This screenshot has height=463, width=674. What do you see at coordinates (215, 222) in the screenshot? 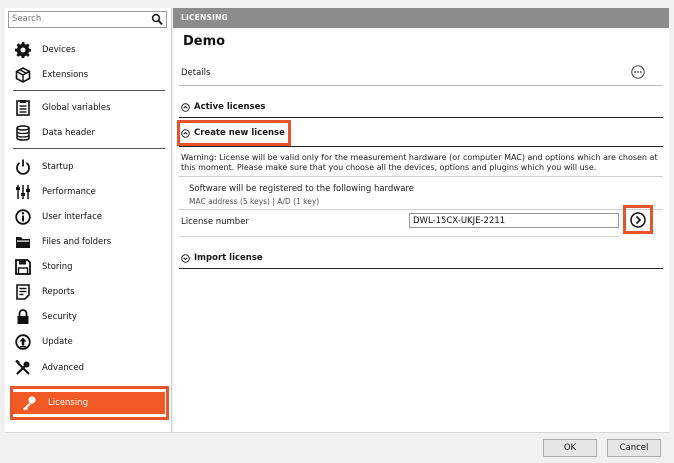
I see `license-number-label: License number` at bounding box center [215, 222].